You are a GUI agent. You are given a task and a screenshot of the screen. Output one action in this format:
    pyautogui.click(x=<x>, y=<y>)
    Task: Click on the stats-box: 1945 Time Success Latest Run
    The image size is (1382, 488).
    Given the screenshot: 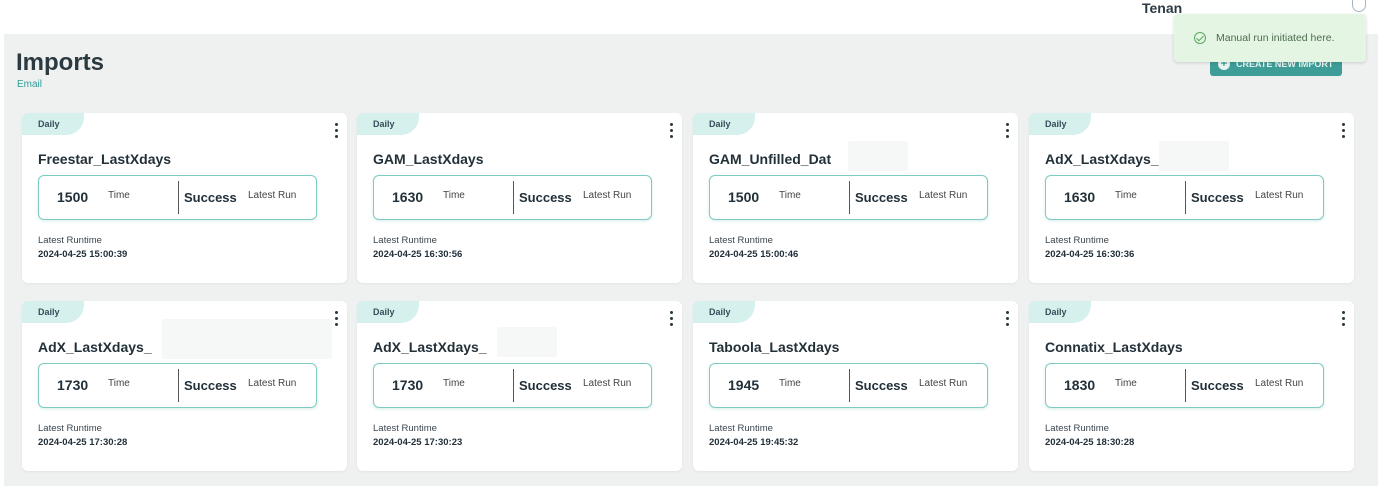 What is the action you would take?
    pyautogui.click(x=848, y=385)
    